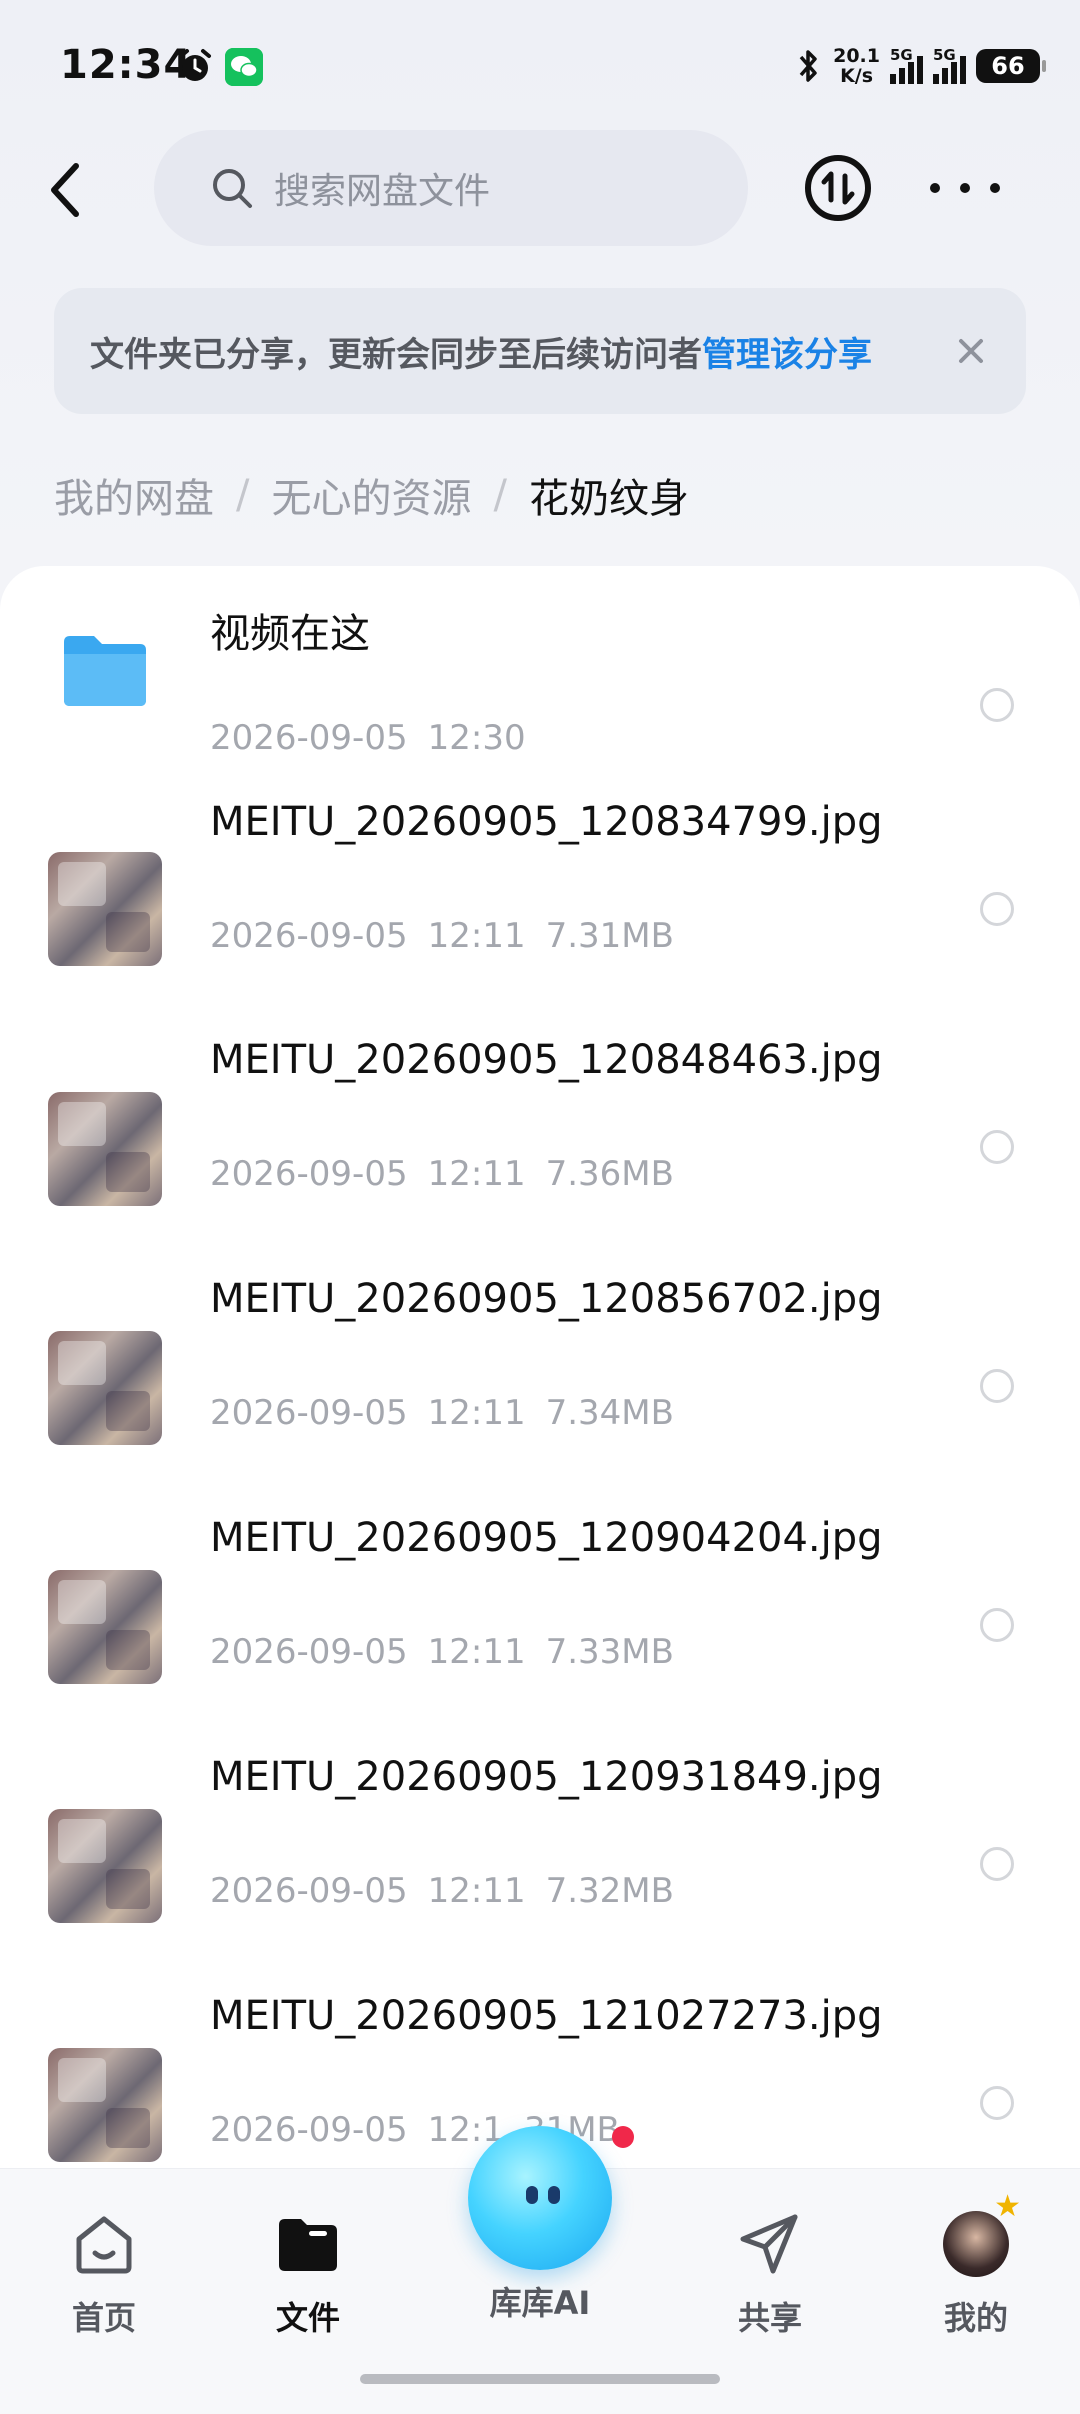 The image size is (1080, 2414). Describe the element at coordinates (608, 499) in the screenshot. I see `breadcrumb-item-current: 花奶纹身` at that location.